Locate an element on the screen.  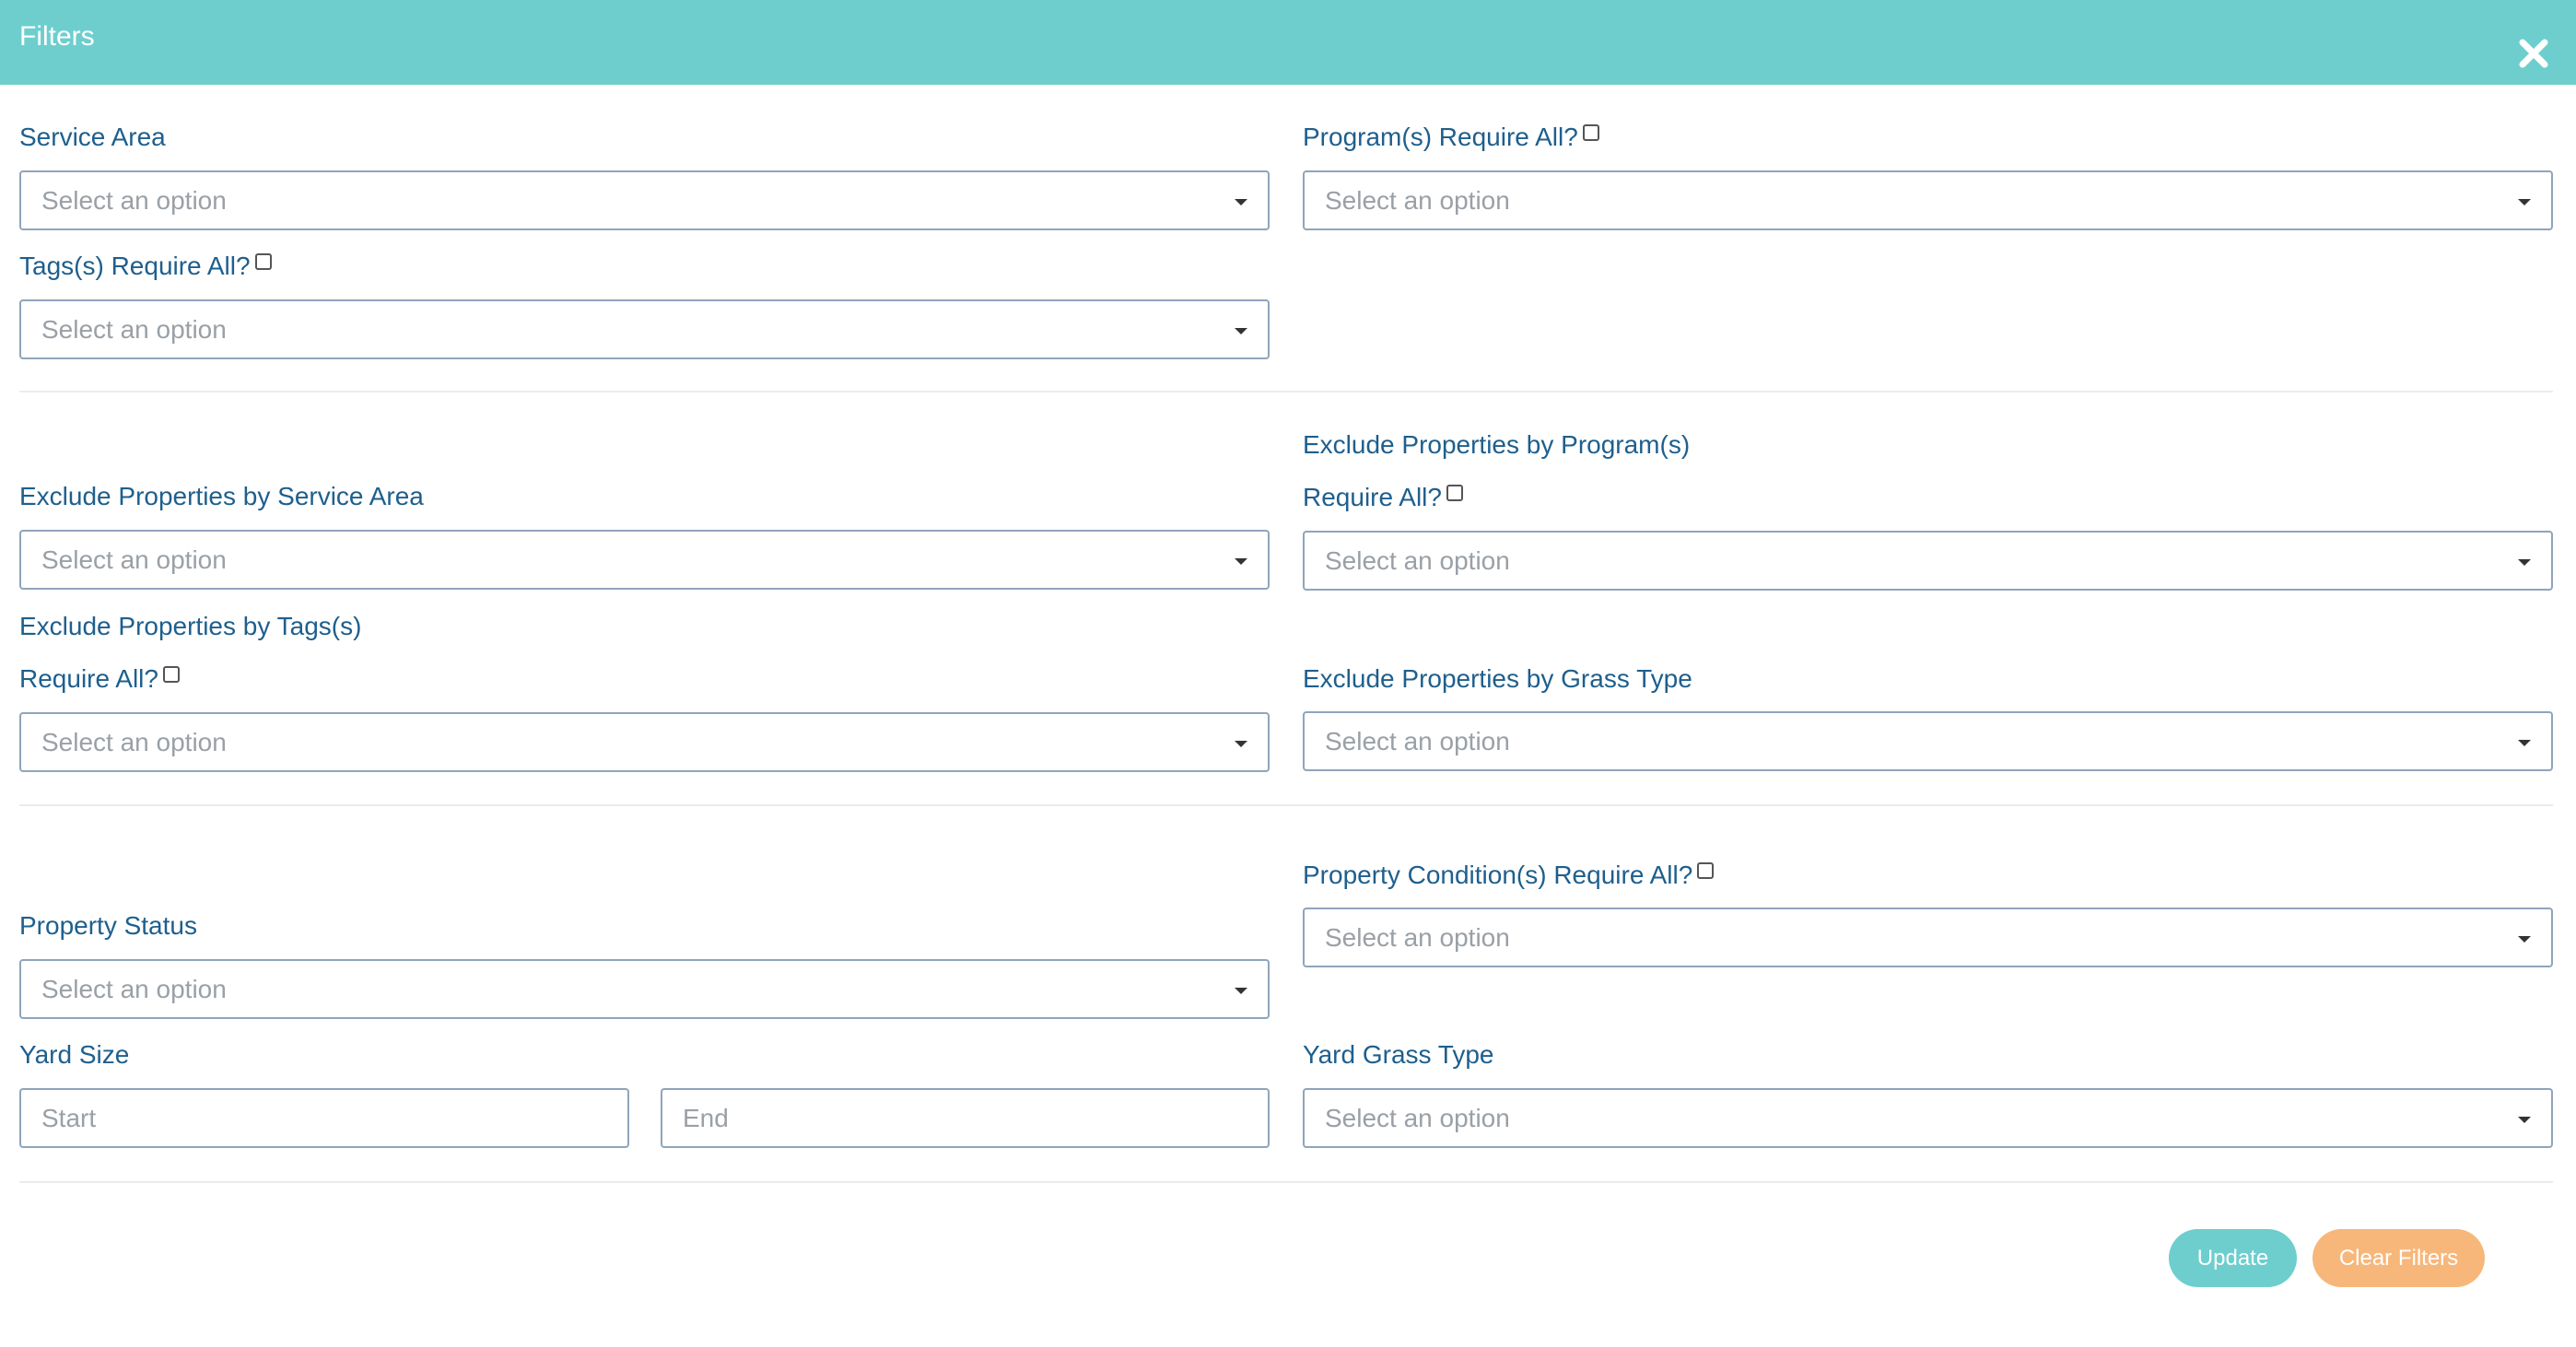
tags-label: Tags(s) Require All? is located at coordinates (145, 266).